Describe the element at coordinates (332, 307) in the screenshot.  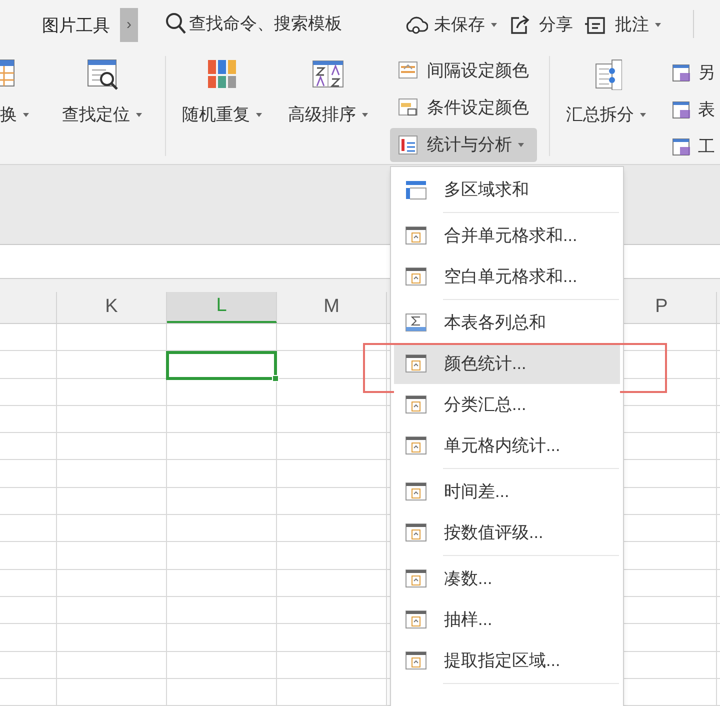
I see `column-header: M` at that location.